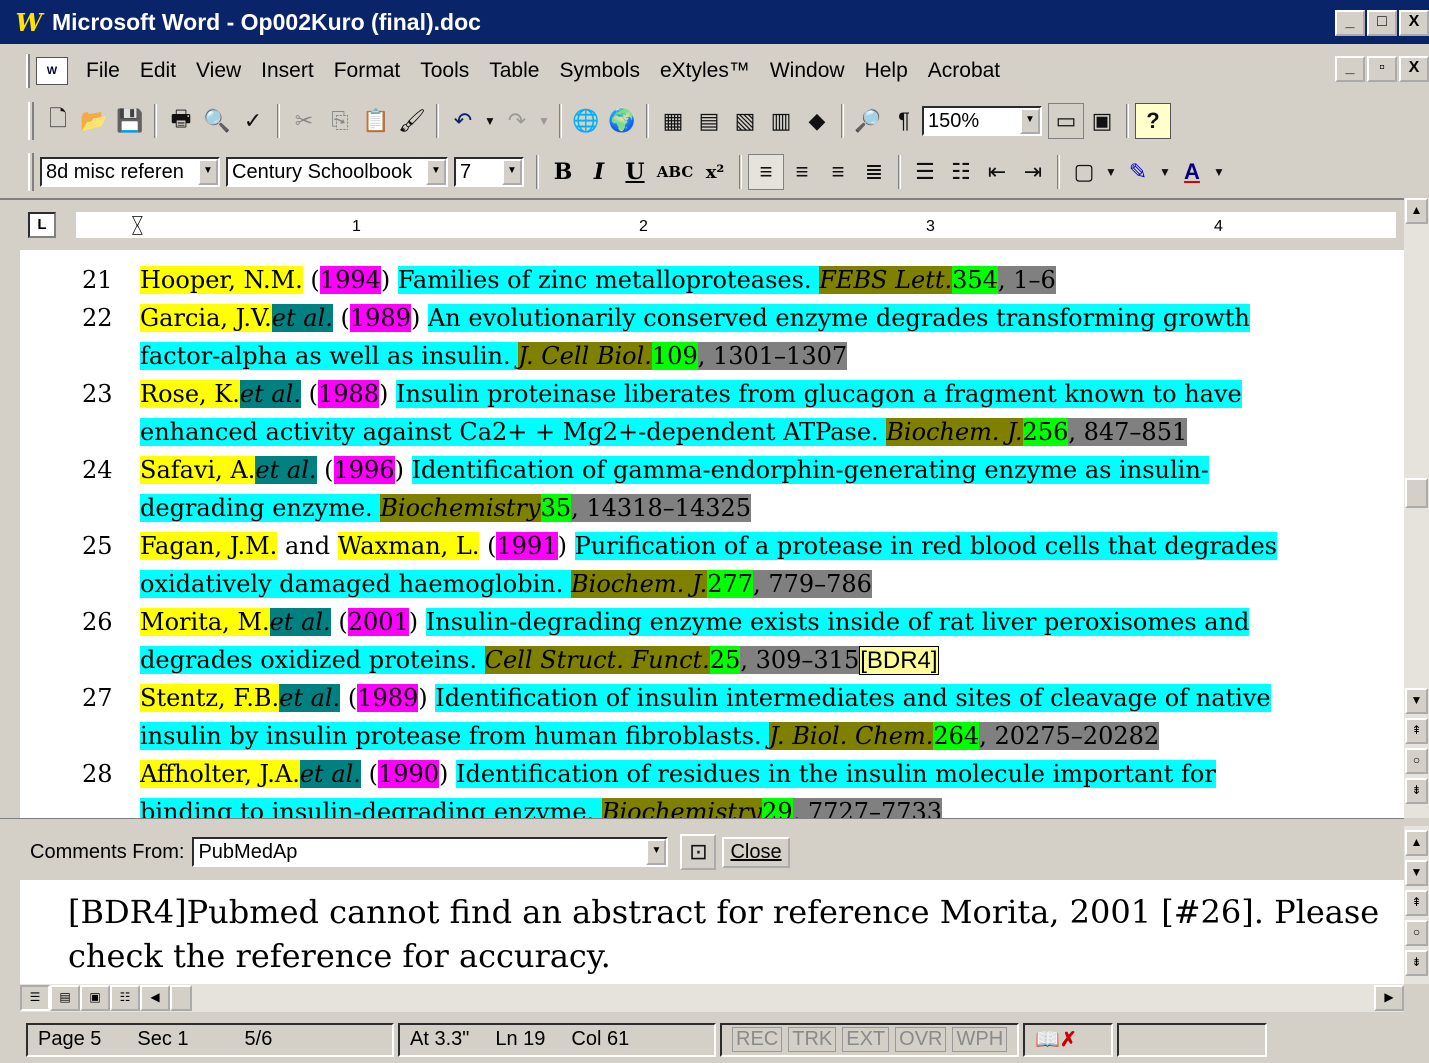 The height and width of the screenshot is (1063, 1429). What do you see at coordinates (705, 71) in the screenshot?
I see `menu-extyles: eXtyles™` at bounding box center [705, 71].